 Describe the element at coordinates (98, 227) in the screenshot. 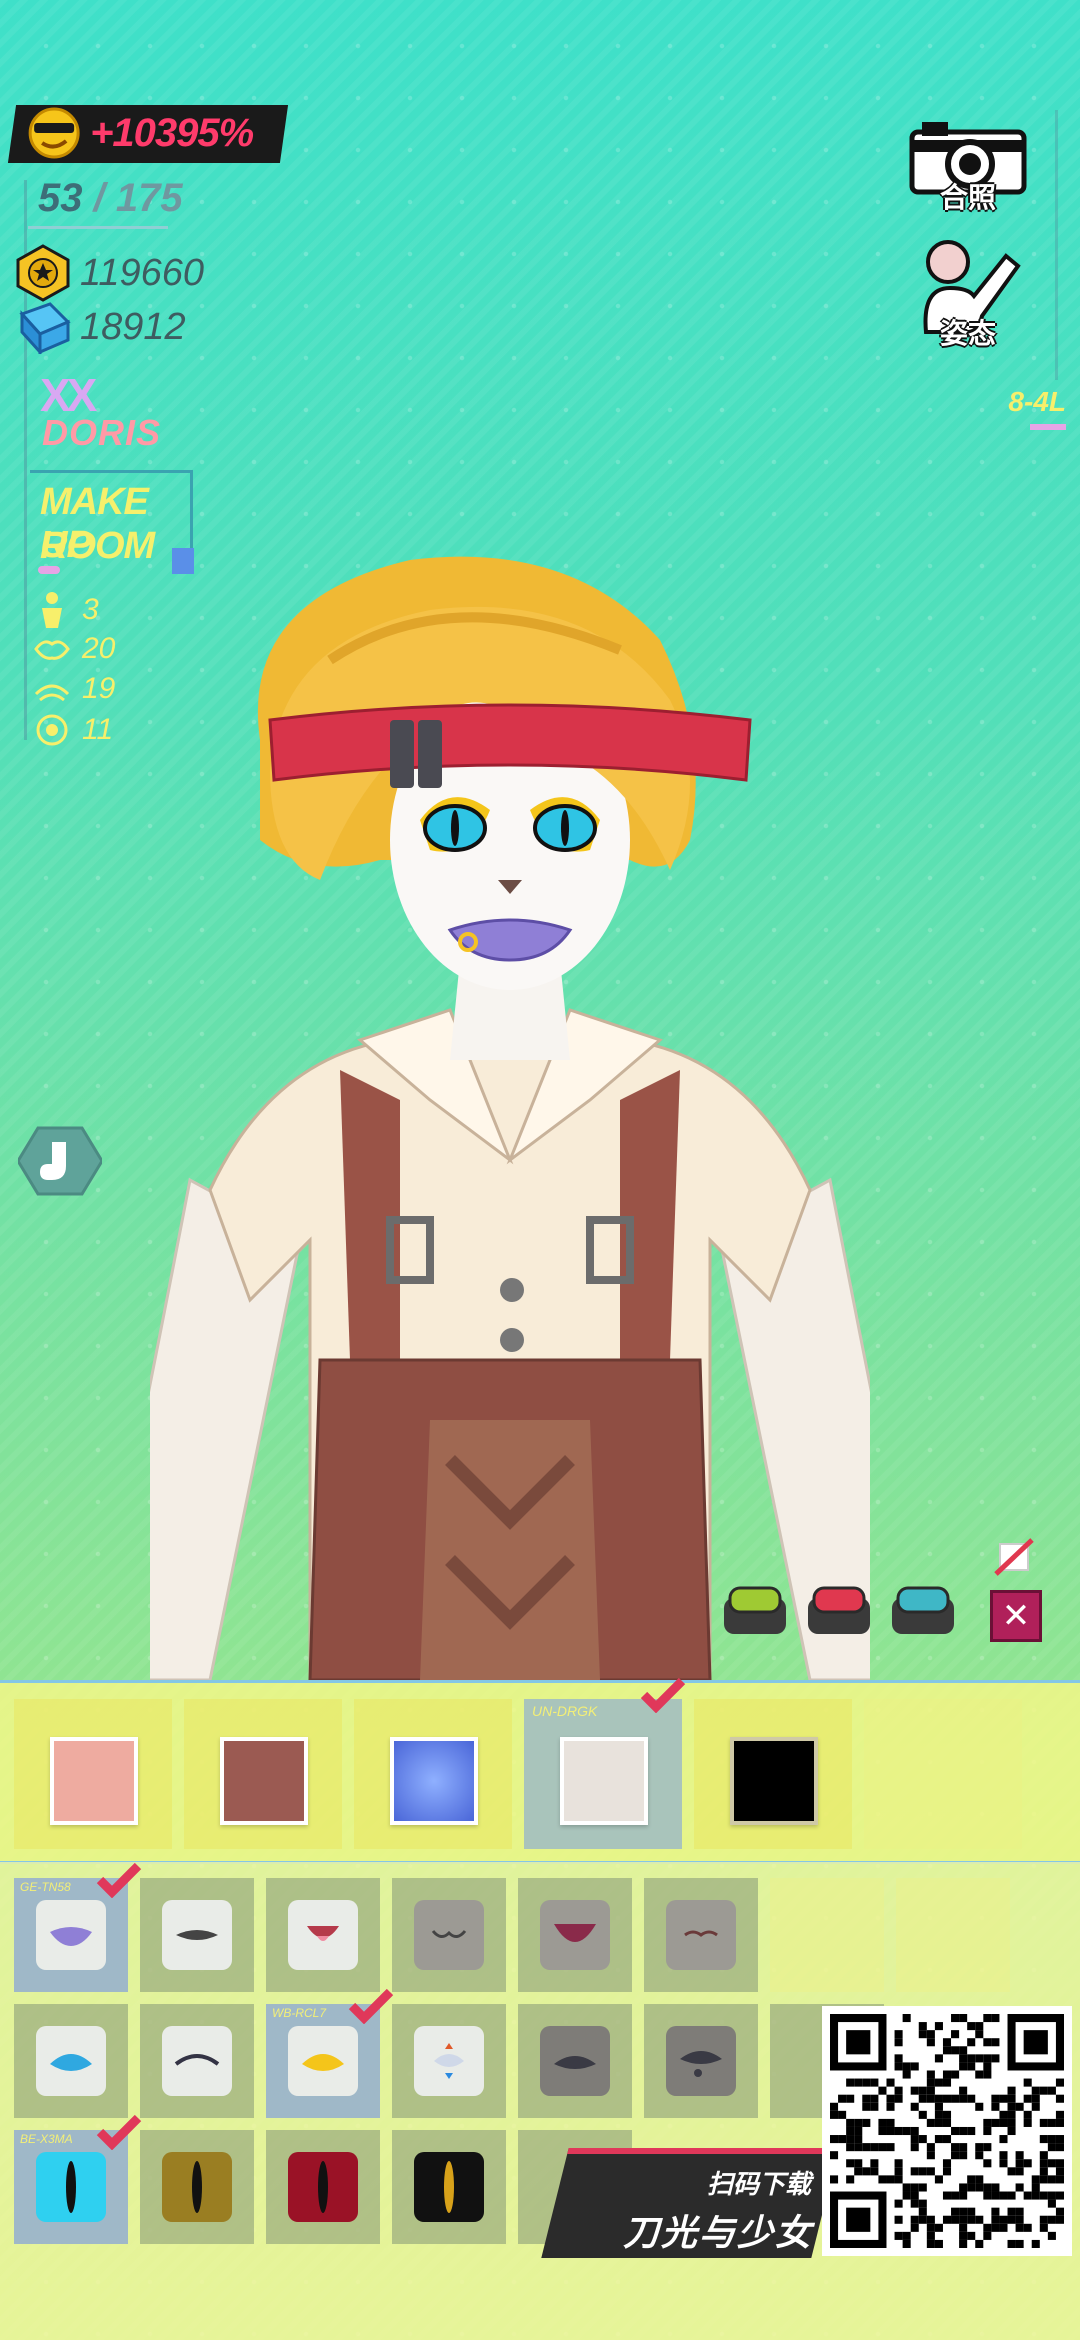

I see `count-underline` at that location.